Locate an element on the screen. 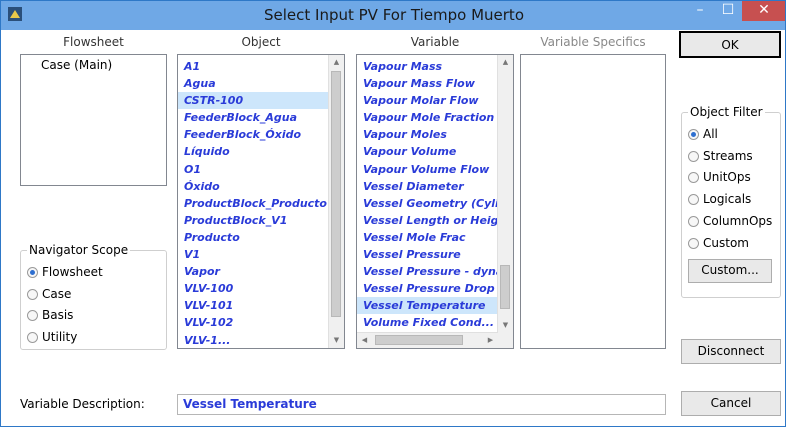  object-column-header: Object is located at coordinates (261, 42).